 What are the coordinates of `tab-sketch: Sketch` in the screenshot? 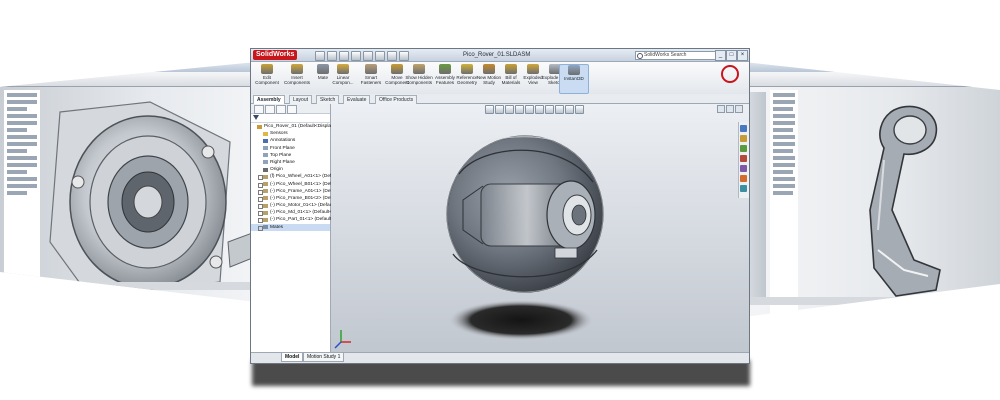 It's located at (328, 99).